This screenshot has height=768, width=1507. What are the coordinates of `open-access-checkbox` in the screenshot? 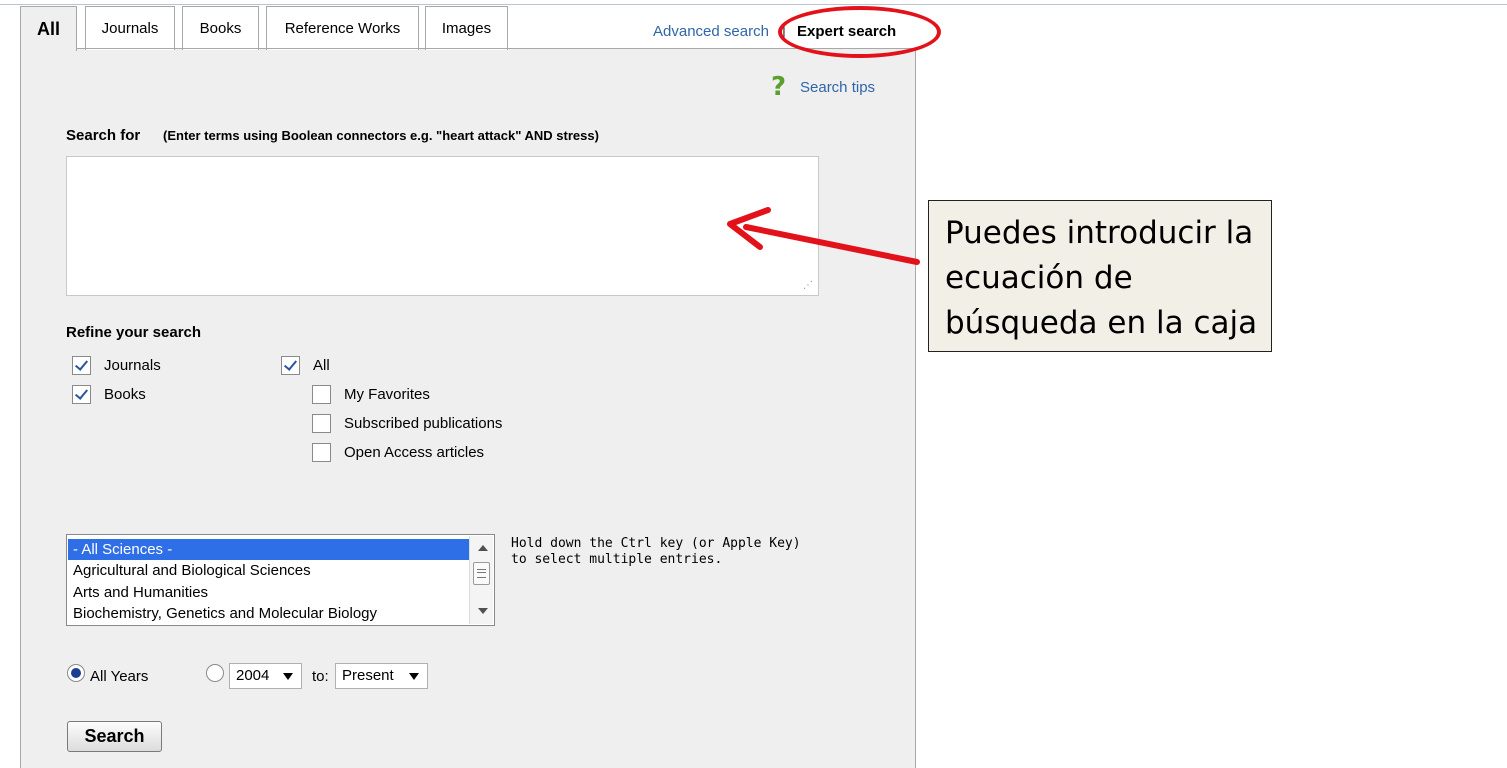 It's located at (321, 452).